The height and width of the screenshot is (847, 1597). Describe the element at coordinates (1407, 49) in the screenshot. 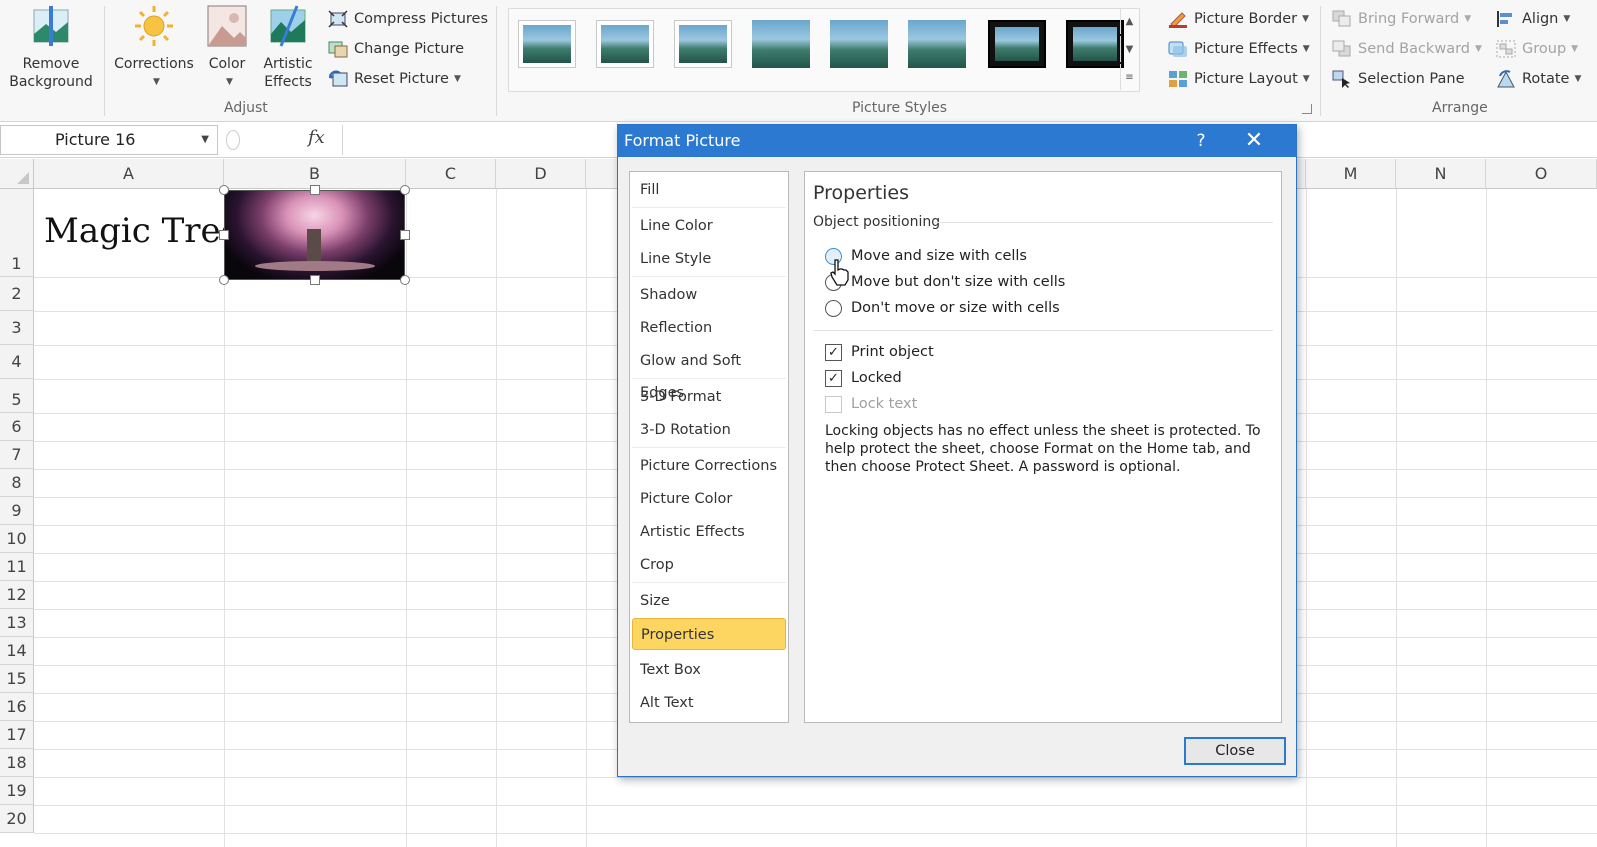

I see `send-backward-button: Send Backward ▼` at that location.